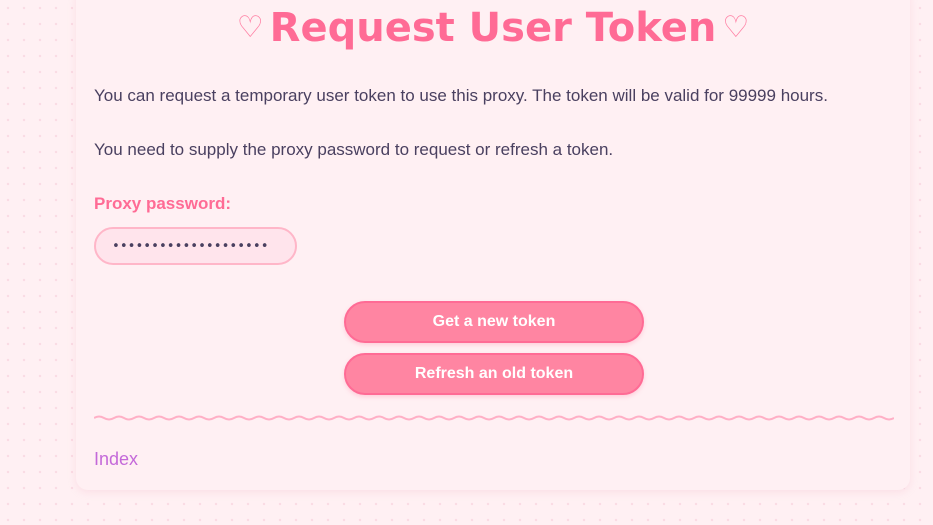 The height and width of the screenshot is (525, 933). What do you see at coordinates (116, 459) in the screenshot?
I see `index-link: Index` at bounding box center [116, 459].